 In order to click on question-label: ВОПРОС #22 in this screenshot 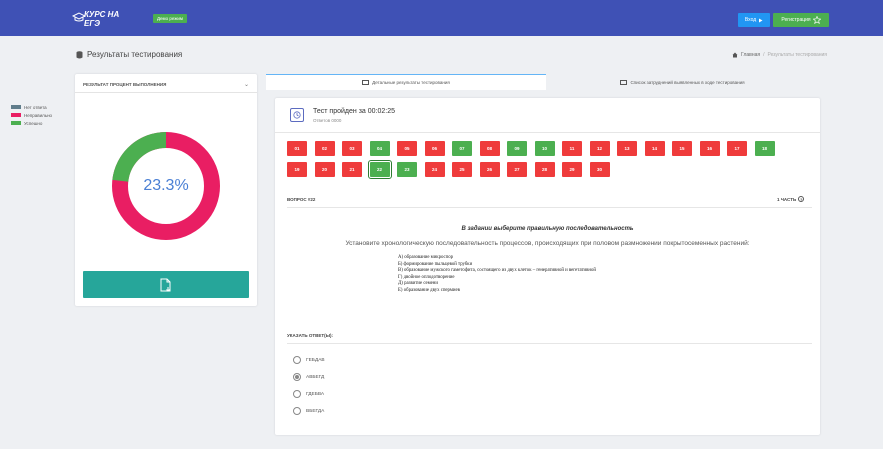, I will do `click(301, 199)`.